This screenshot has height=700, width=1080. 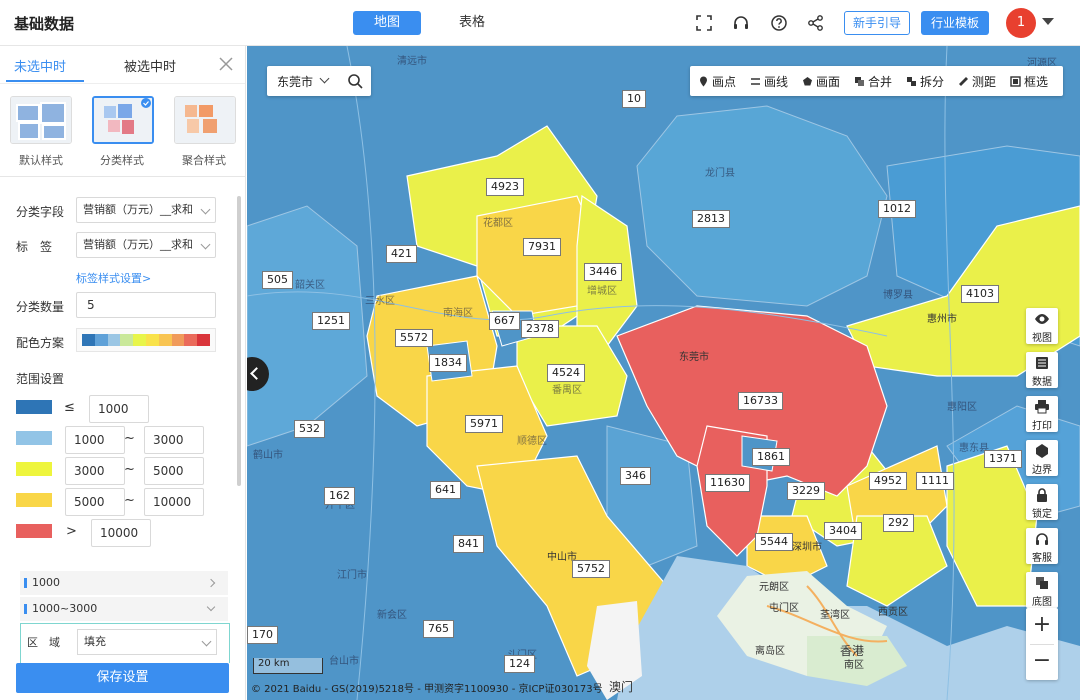 I want to click on save-settings-button: 保存设置, so click(x=122, y=678).